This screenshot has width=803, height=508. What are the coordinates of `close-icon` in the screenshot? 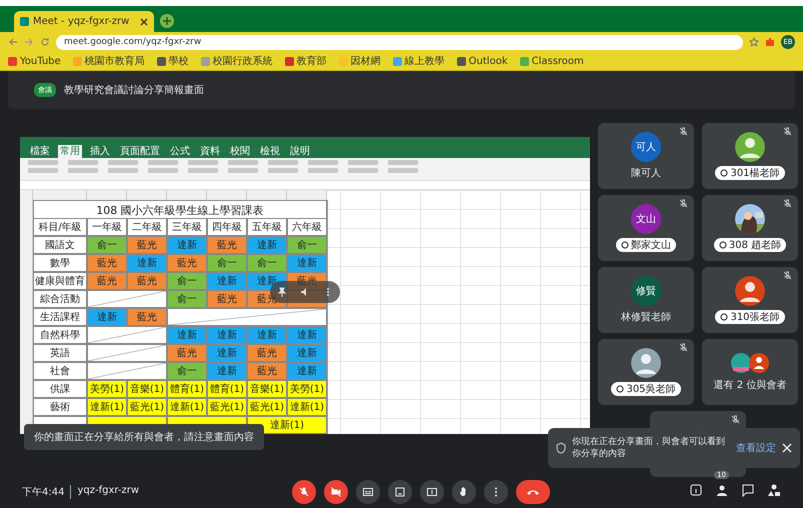 It's located at (144, 22).